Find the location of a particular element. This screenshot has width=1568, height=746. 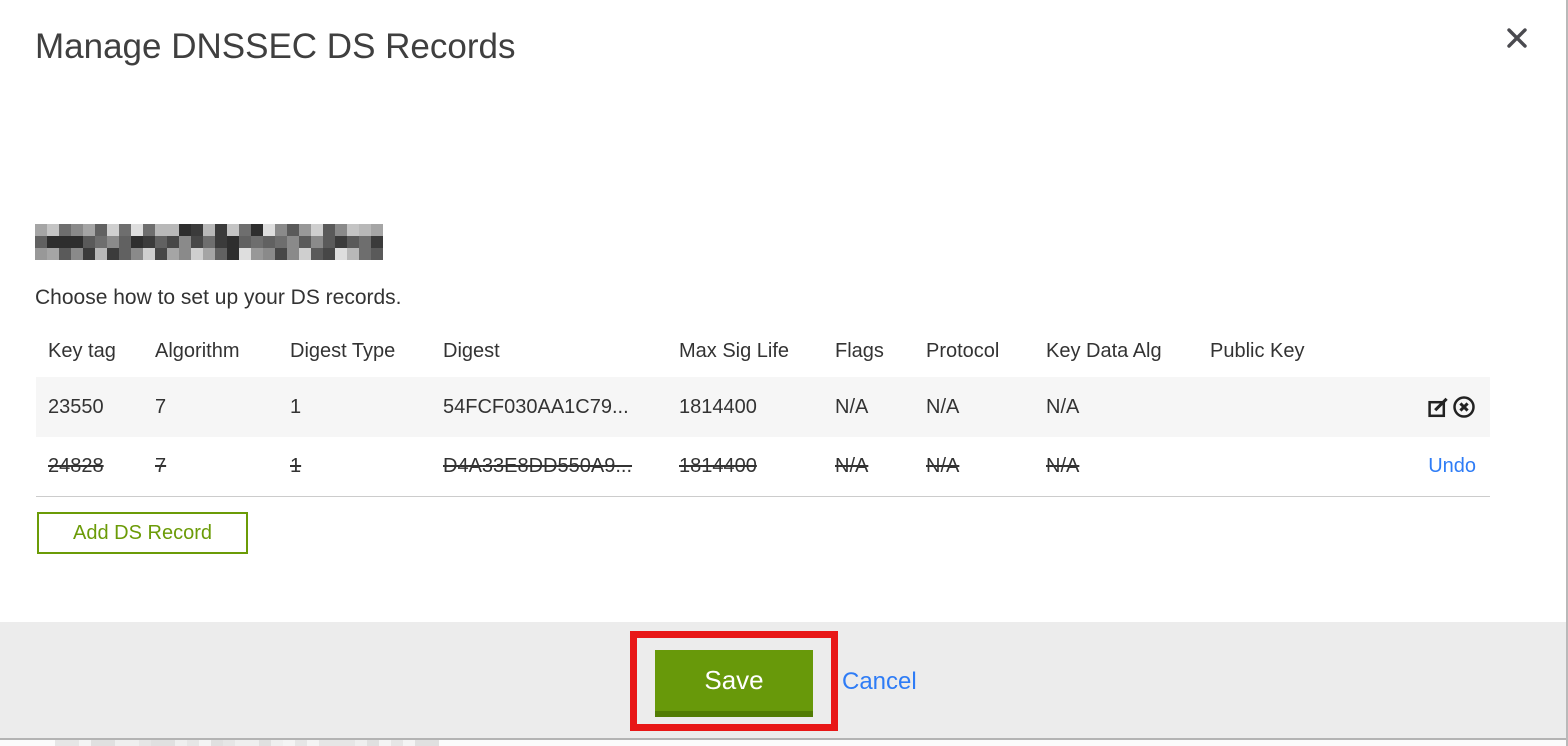

close-icon is located at coordinates (1517, 38).